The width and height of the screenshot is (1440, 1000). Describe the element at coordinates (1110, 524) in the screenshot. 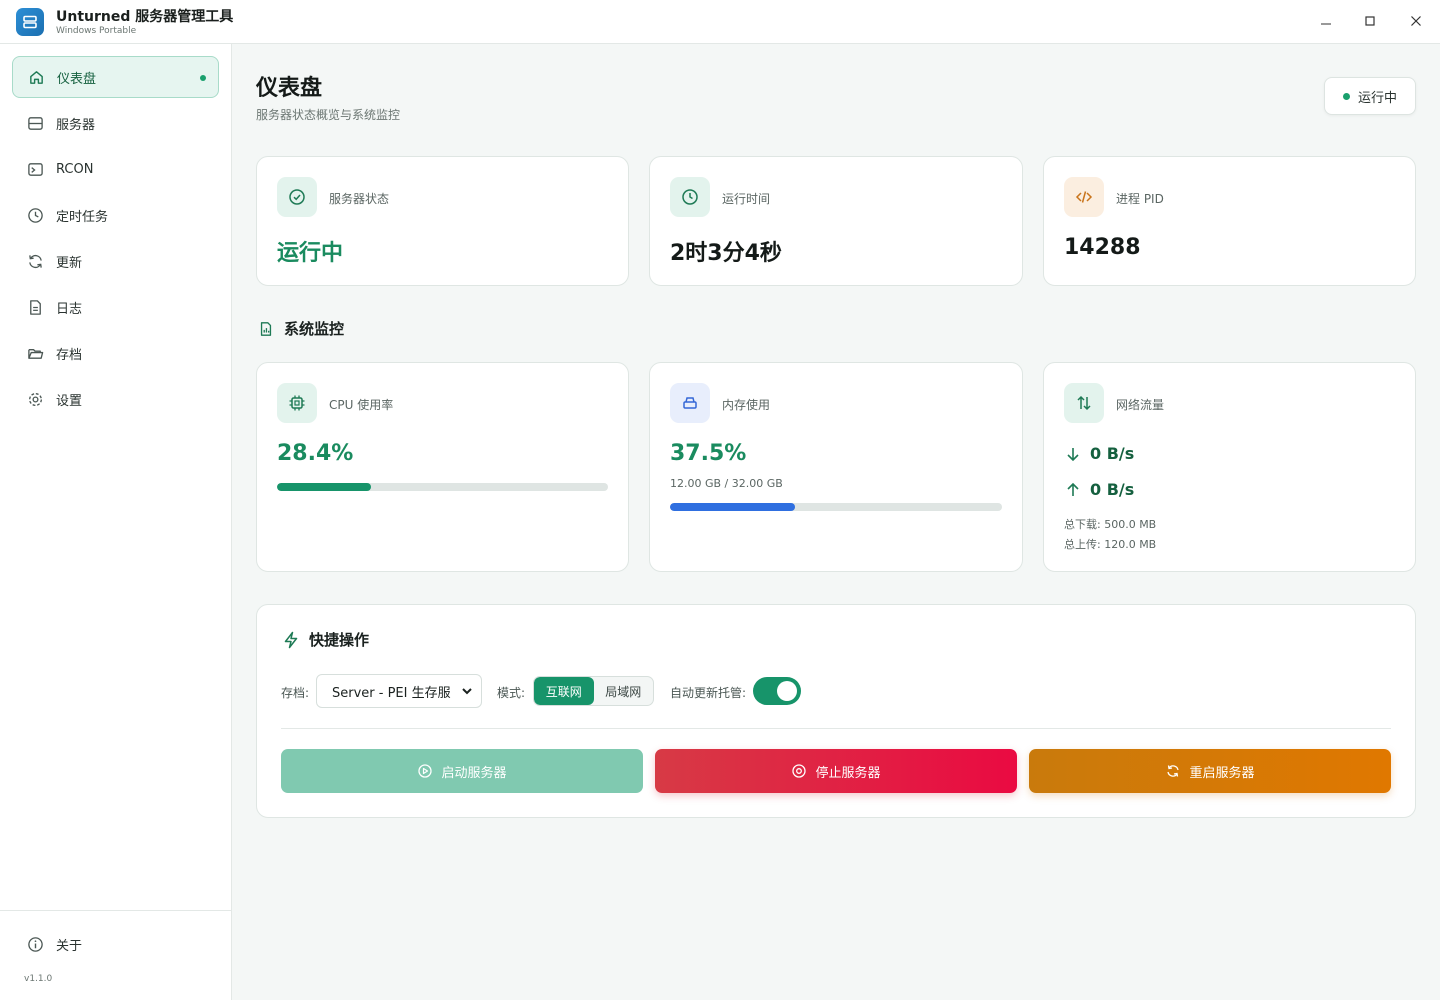

I see `total-download: 总下载: 500.0 MB` at that location.